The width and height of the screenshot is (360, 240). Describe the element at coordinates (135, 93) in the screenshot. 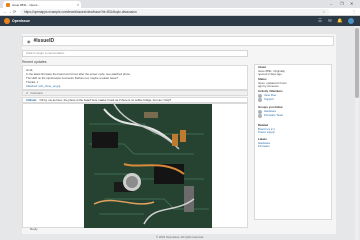

I see `post-meta: ✔ Comment` at that location.